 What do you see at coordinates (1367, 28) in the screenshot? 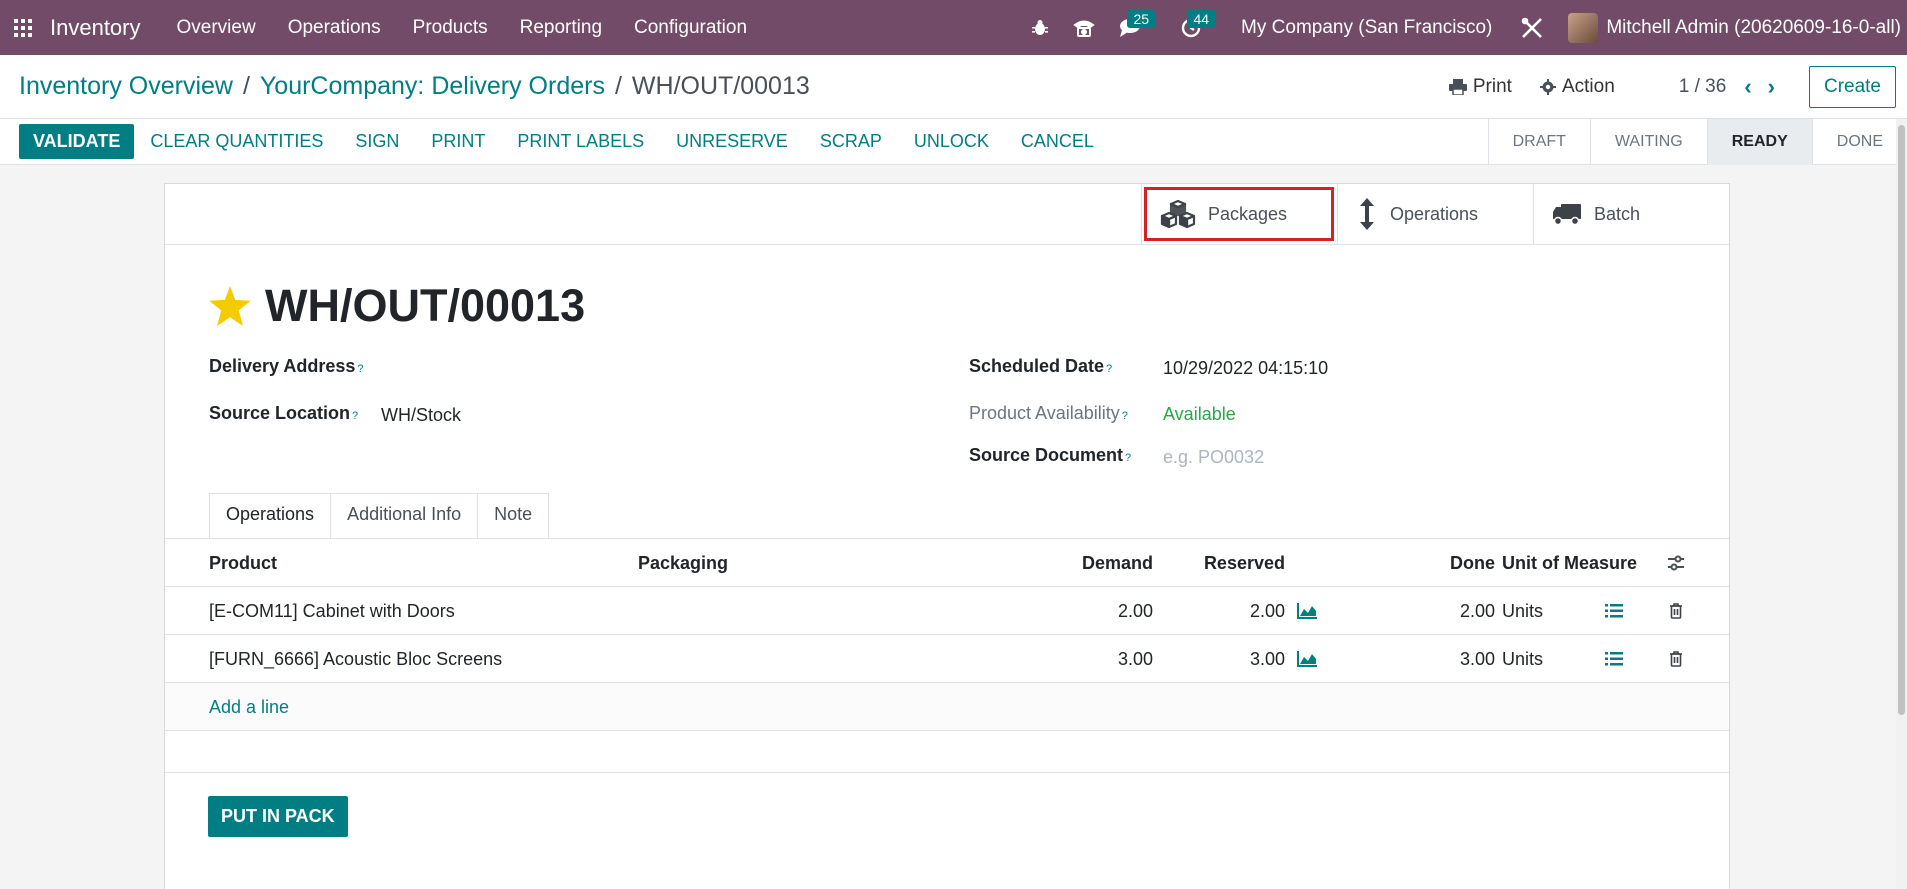
I see `company-switcher: My Company (San Francisco)` at bounding box center [1367, 28].